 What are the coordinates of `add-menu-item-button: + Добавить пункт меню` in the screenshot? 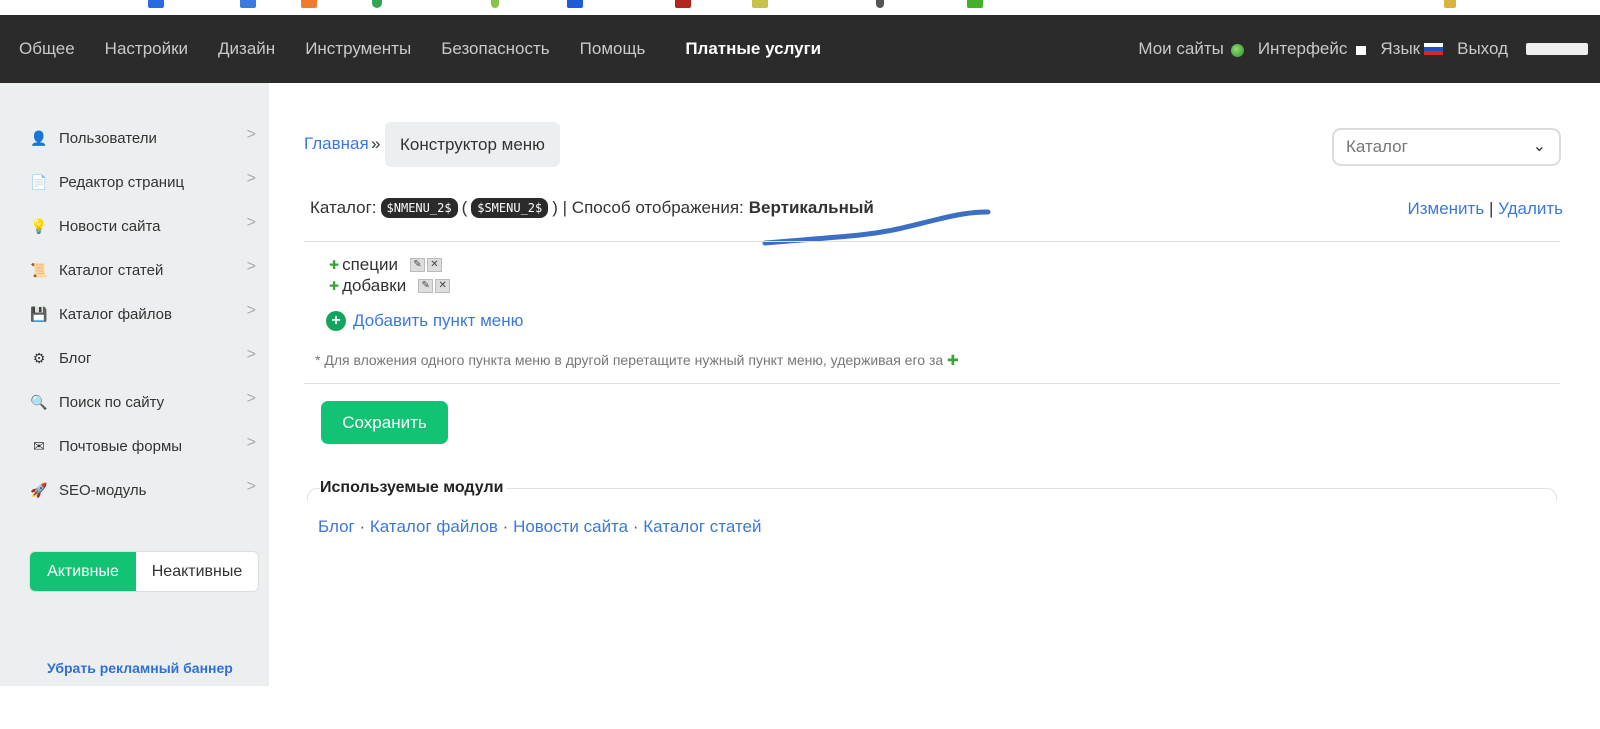 It's located at (424, 321).